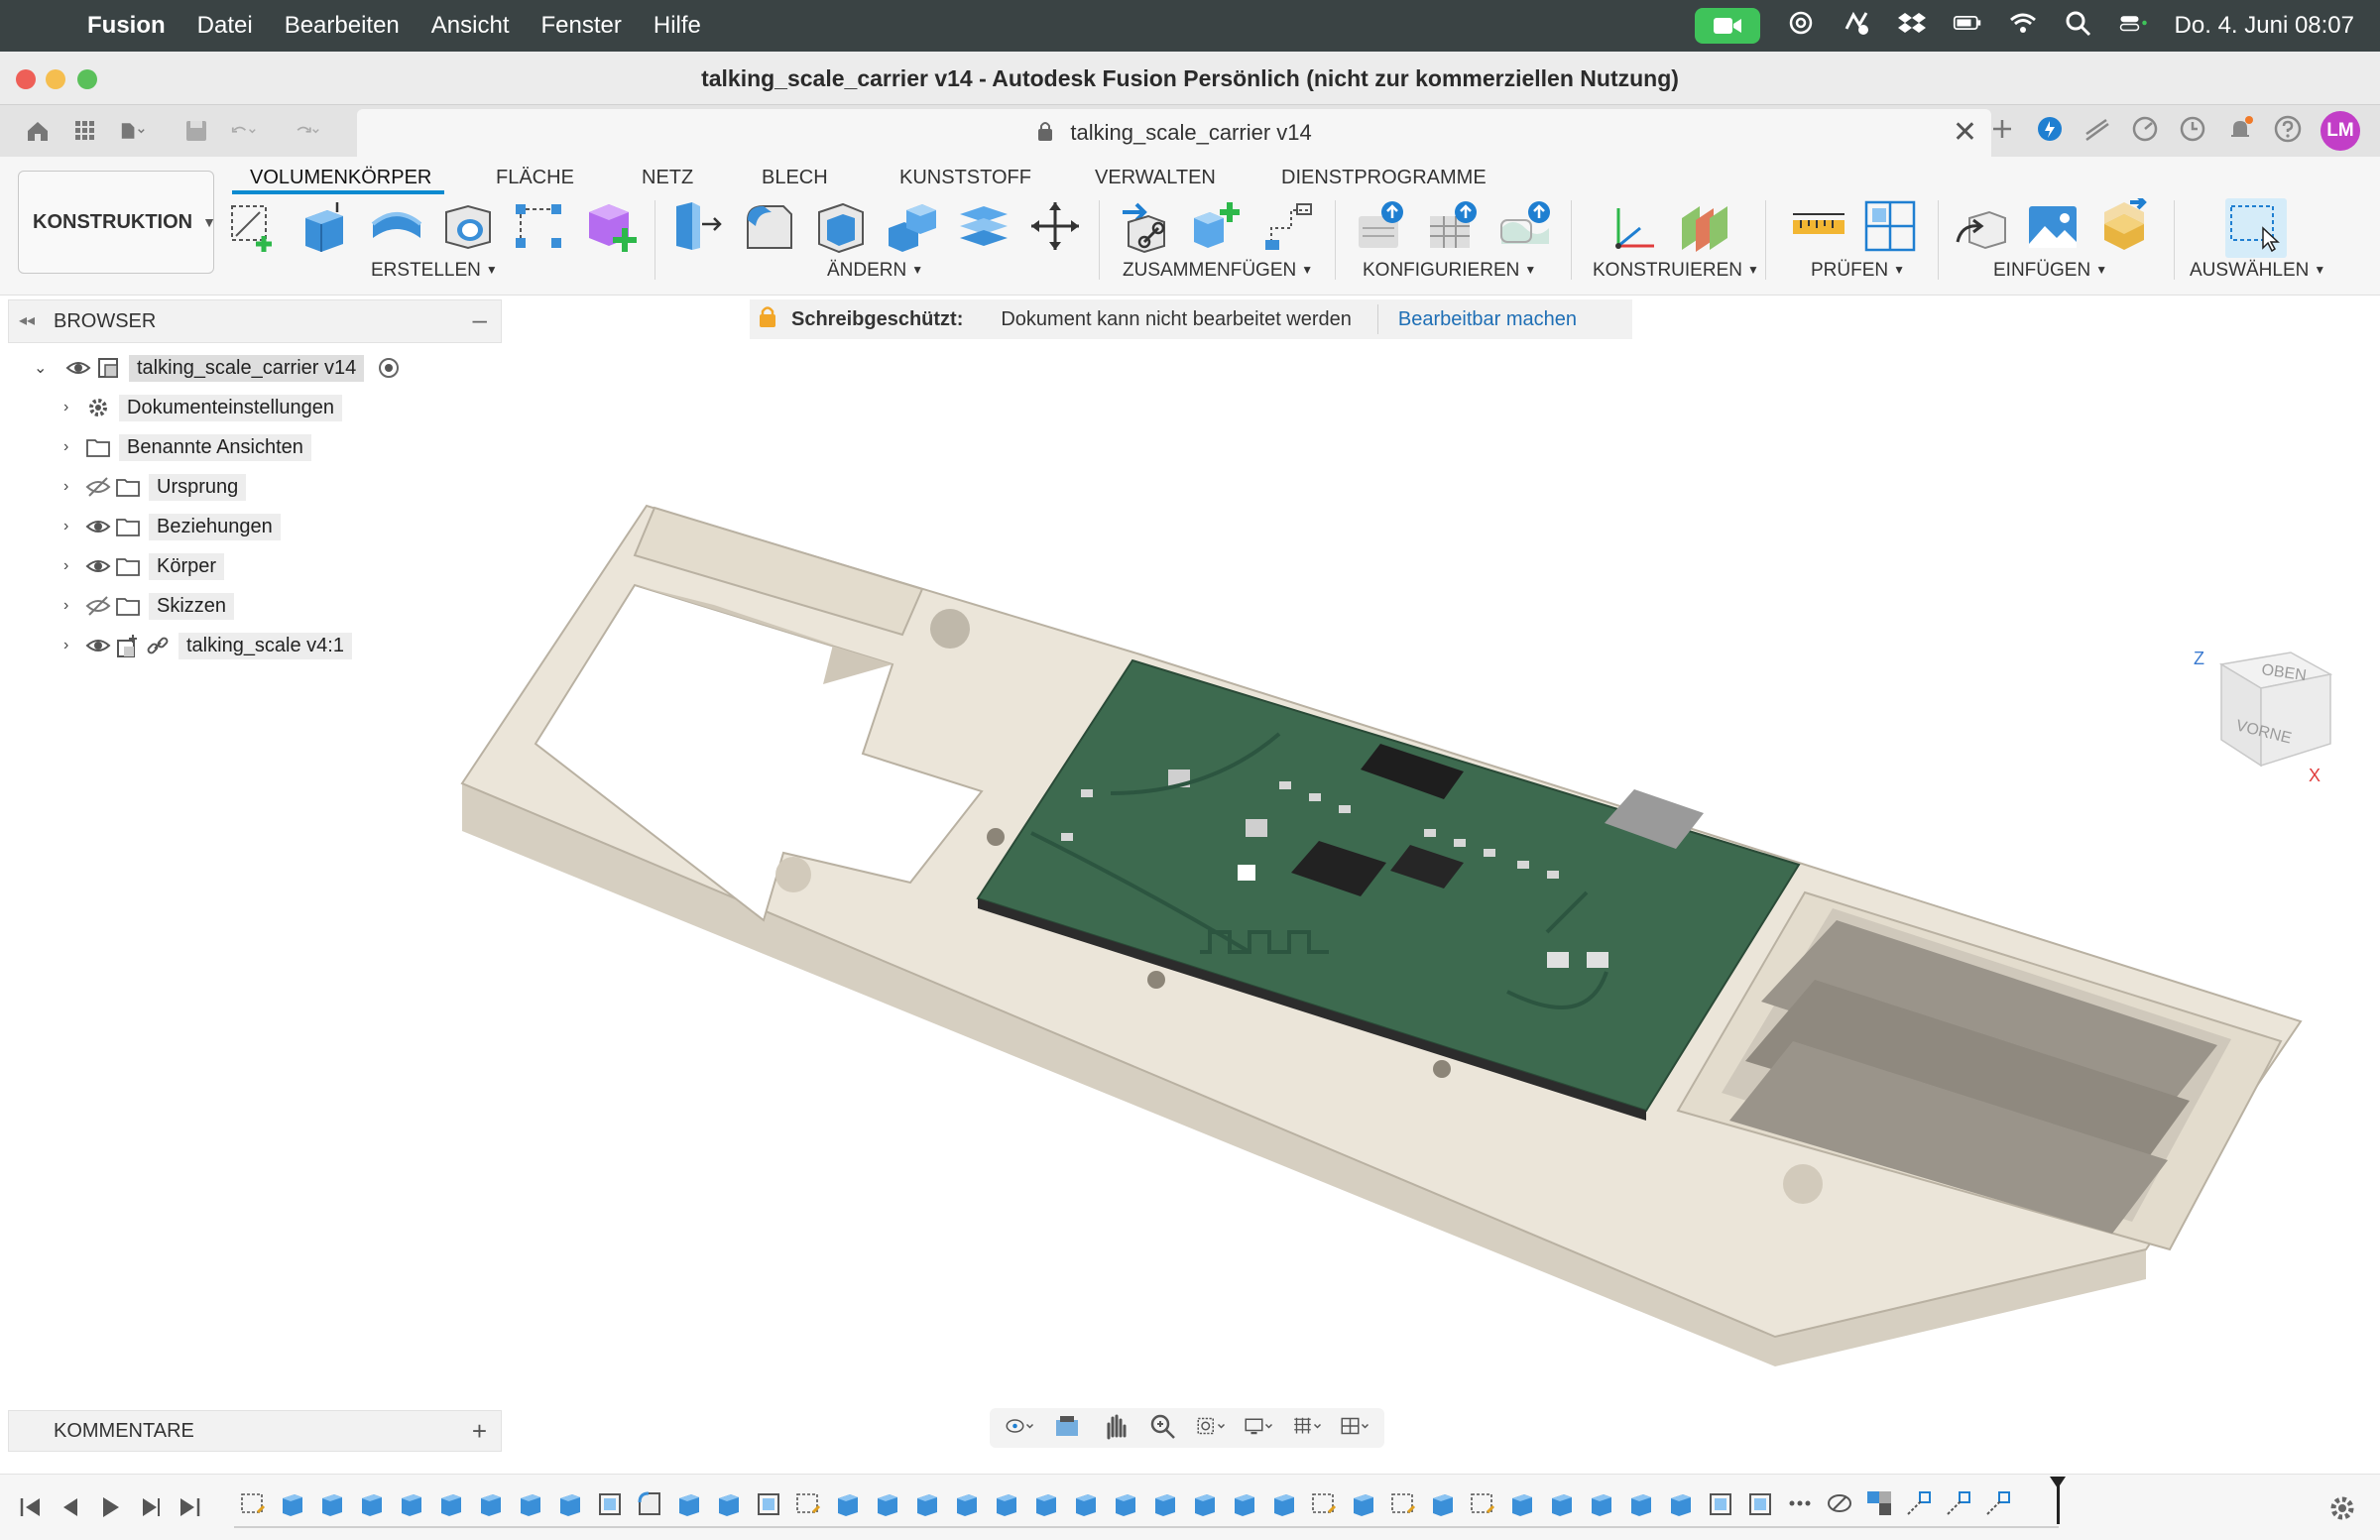 The width and height of the screenshot is (2380, 1540). I want to click on timeline-fillet-feature-icon, so click(649, 1503).